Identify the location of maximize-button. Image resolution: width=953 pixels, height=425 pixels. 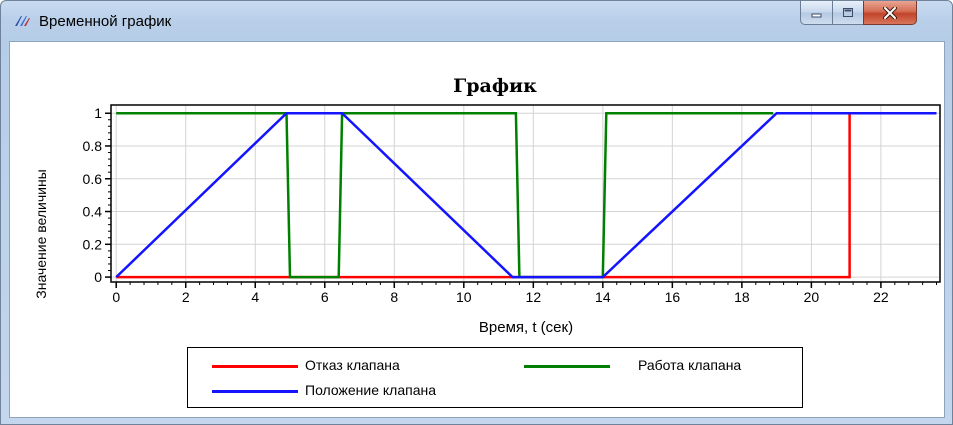
(848, 13).